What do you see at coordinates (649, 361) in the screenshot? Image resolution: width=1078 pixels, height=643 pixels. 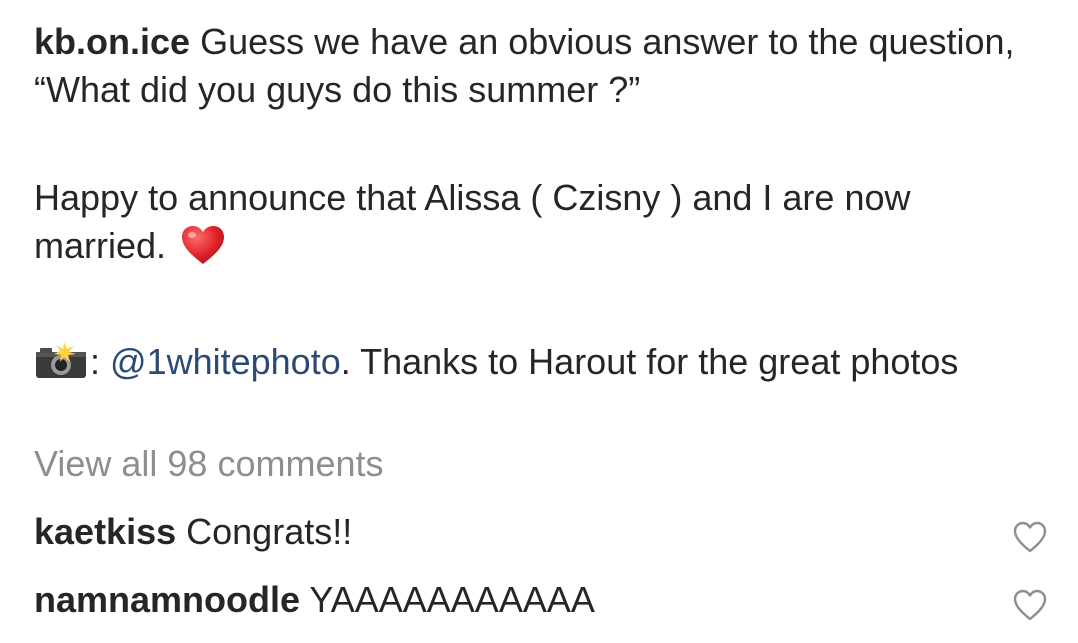 I see `credit-text: . Thanks to Harout for the great photos` at bounding box center [649, 361].